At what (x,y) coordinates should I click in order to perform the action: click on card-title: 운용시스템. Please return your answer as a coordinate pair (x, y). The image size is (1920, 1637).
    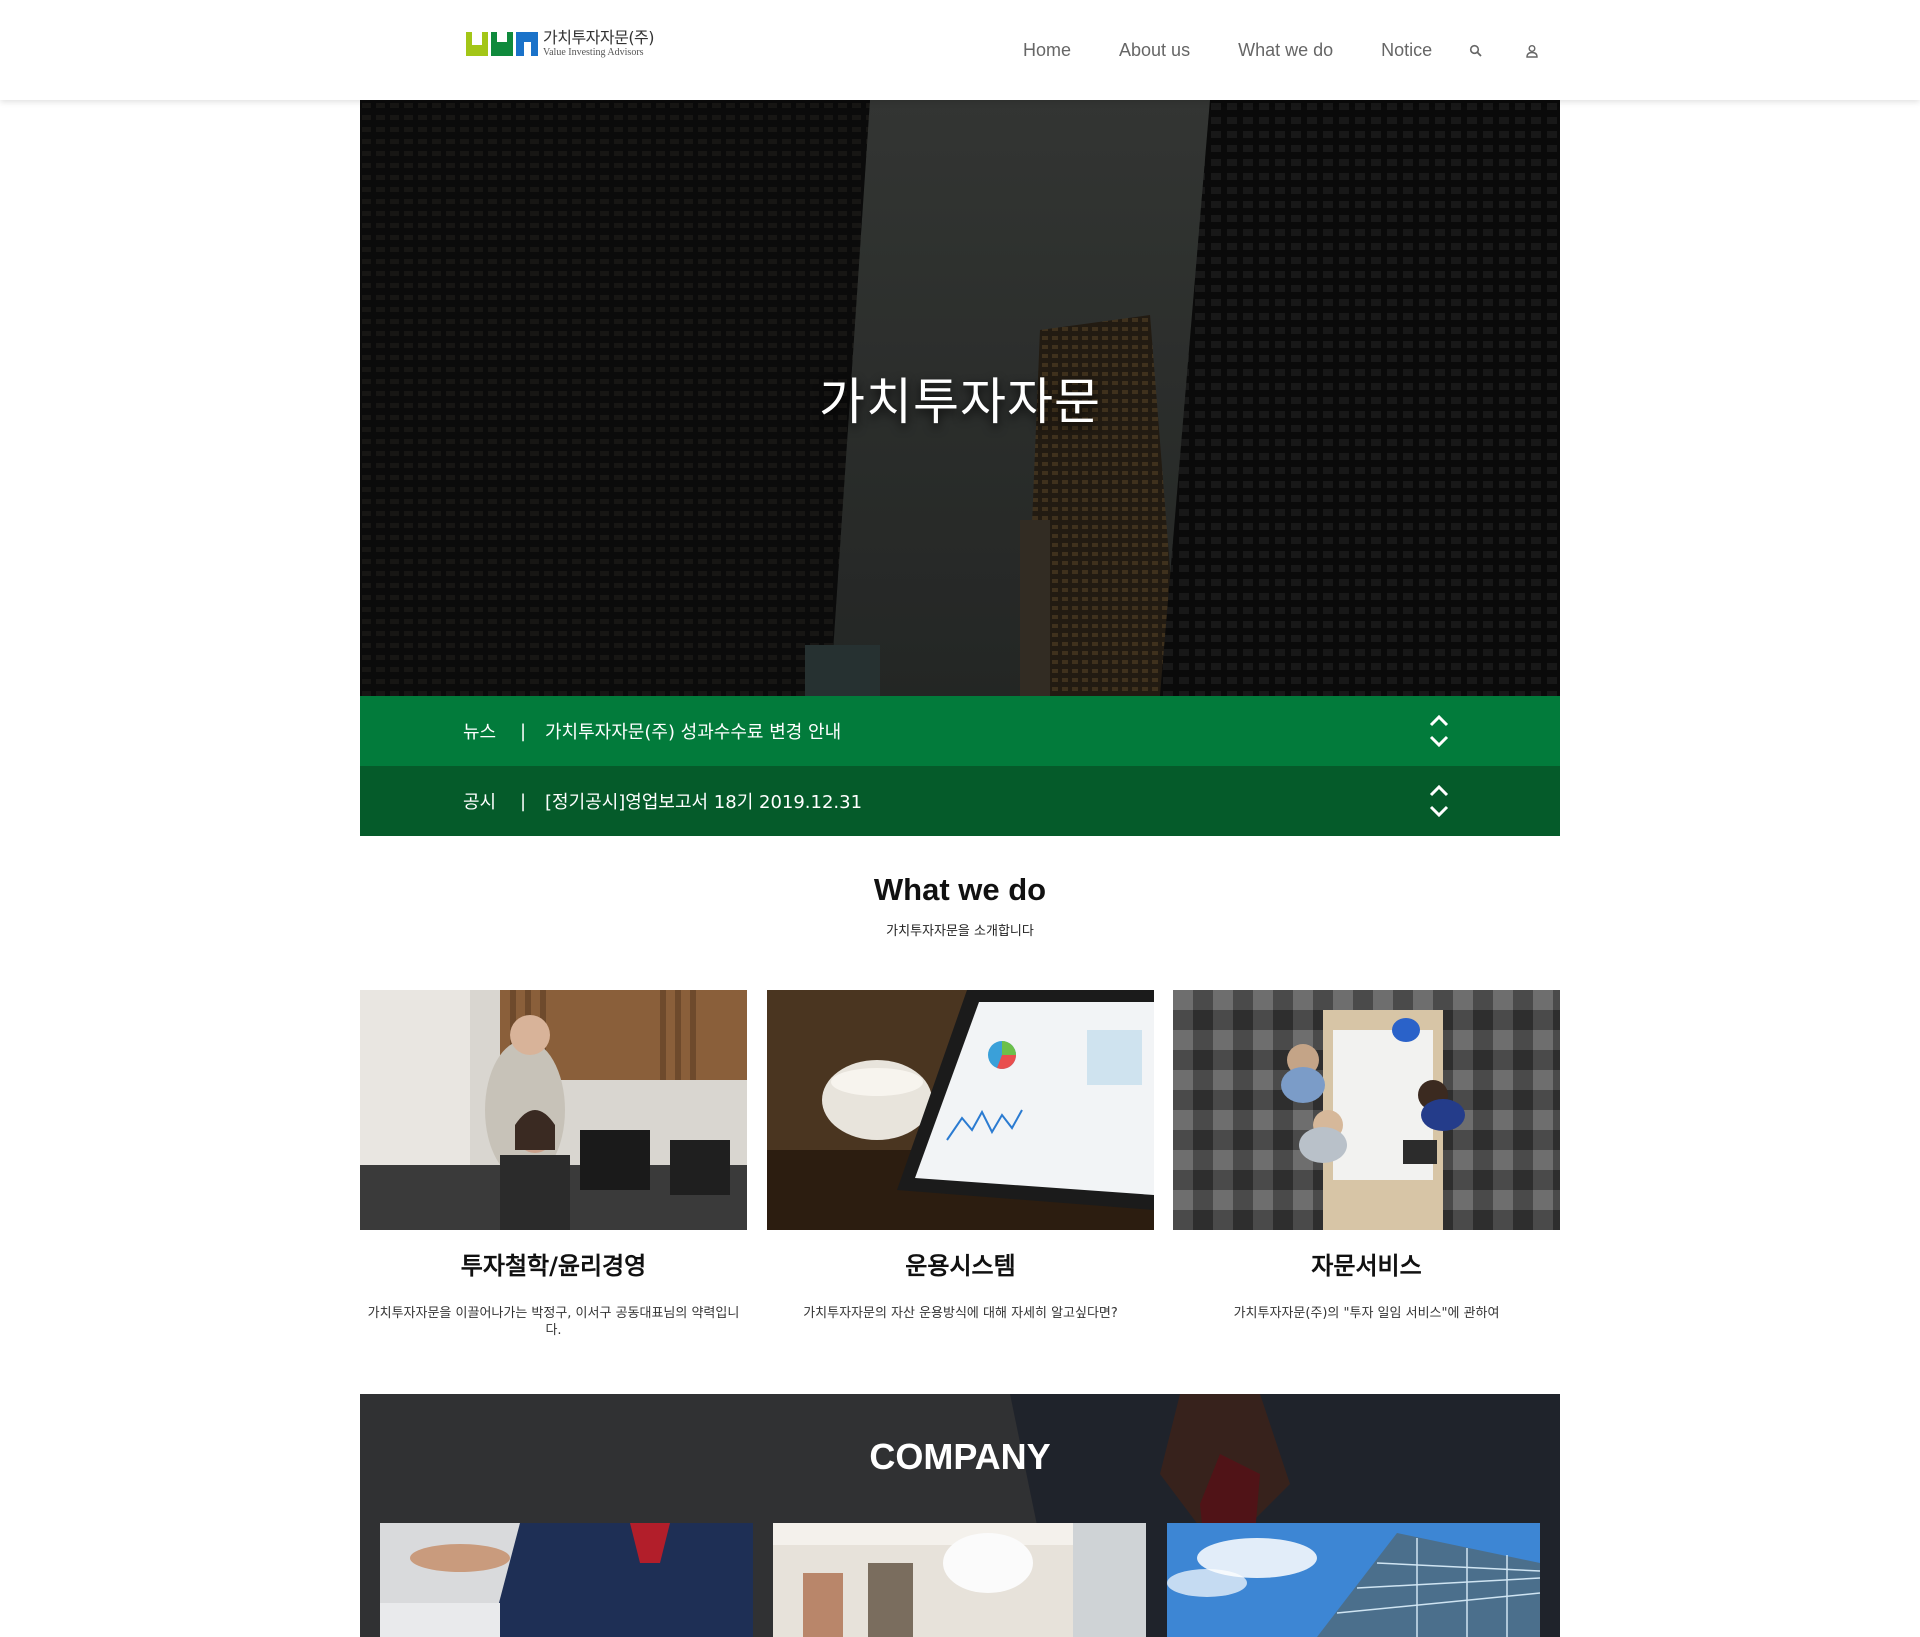
    Looking at the image, I should click on (960, 1263).